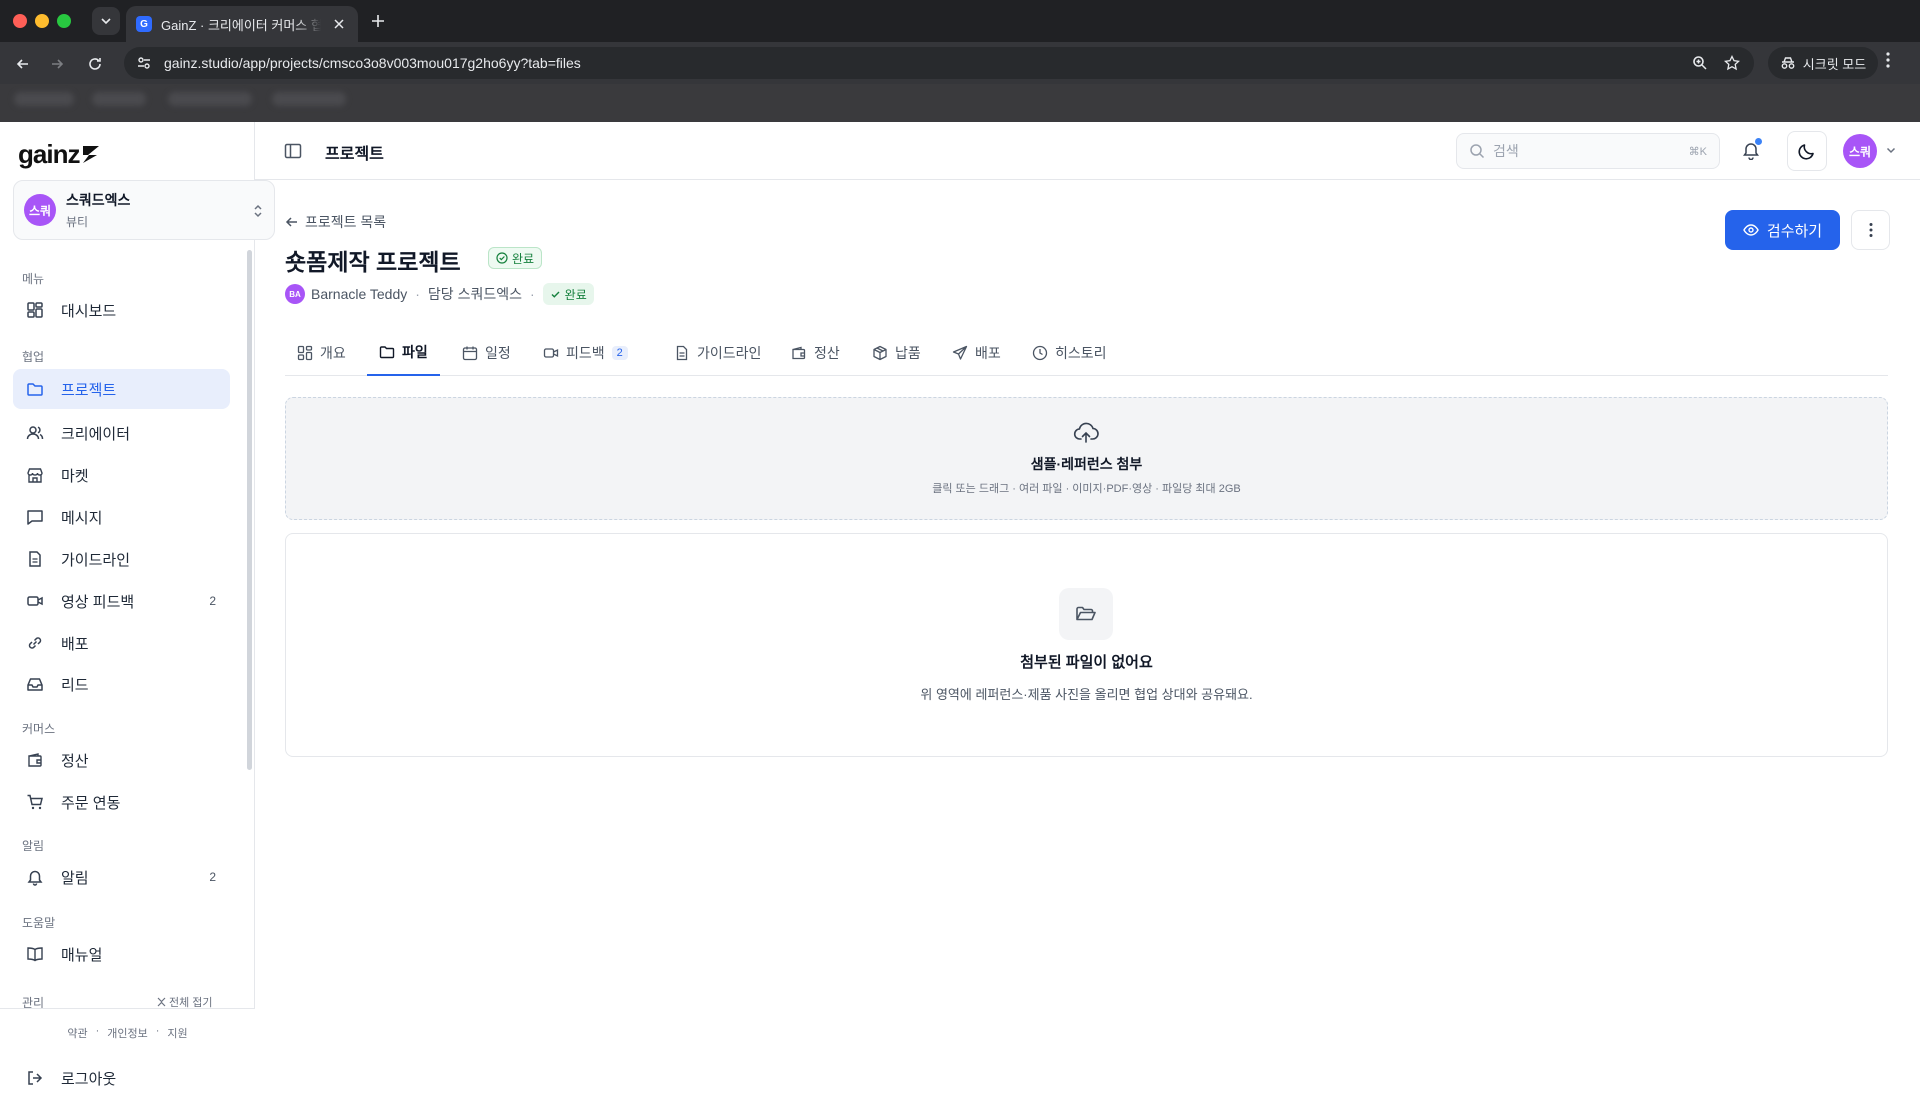 The height and width of the screenshot is (1097, 1920). I want to click on sidebar-item-manual: 매뉴얼, so click(121, 954).